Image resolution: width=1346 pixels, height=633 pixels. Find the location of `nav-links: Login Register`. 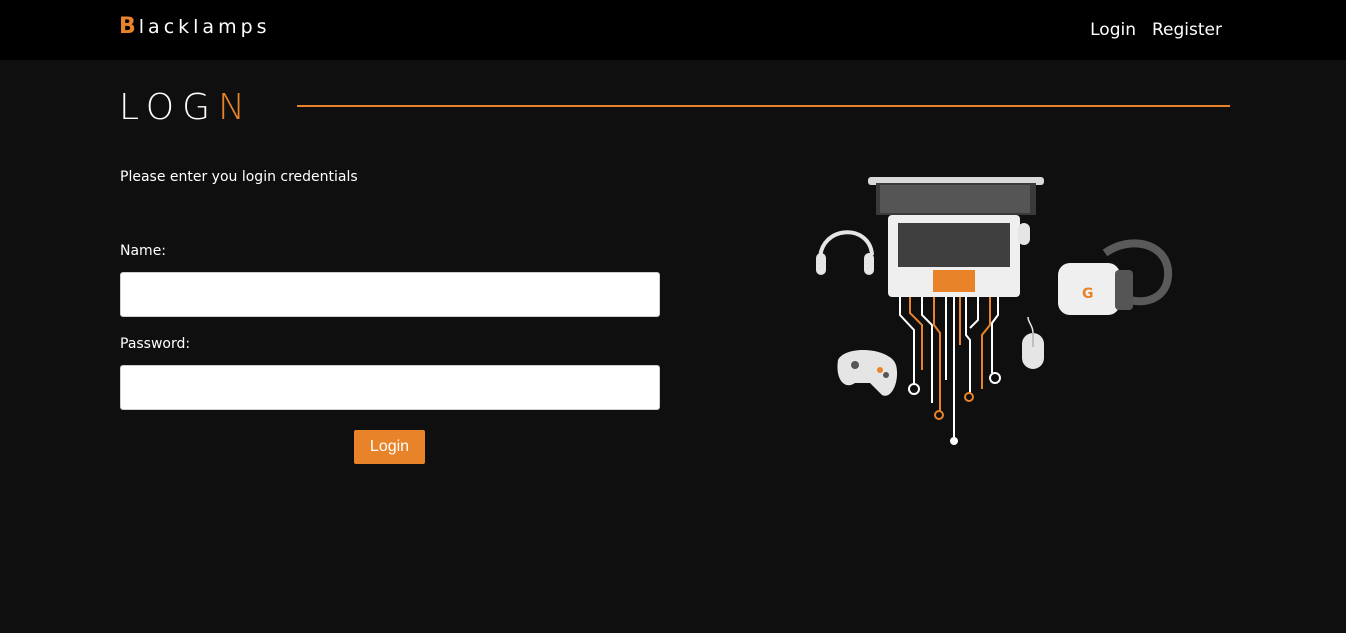

nav-links: Login Register is located at coordinates (1156, 30).